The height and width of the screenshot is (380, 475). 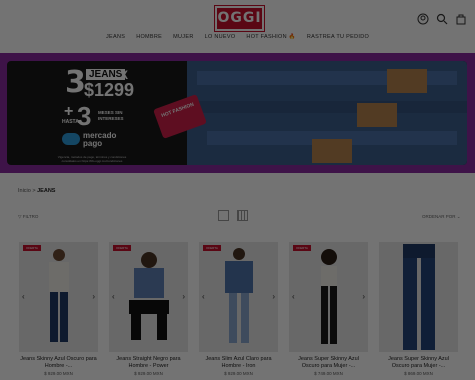 I want to click on product-image, so click(x=418, y=297).